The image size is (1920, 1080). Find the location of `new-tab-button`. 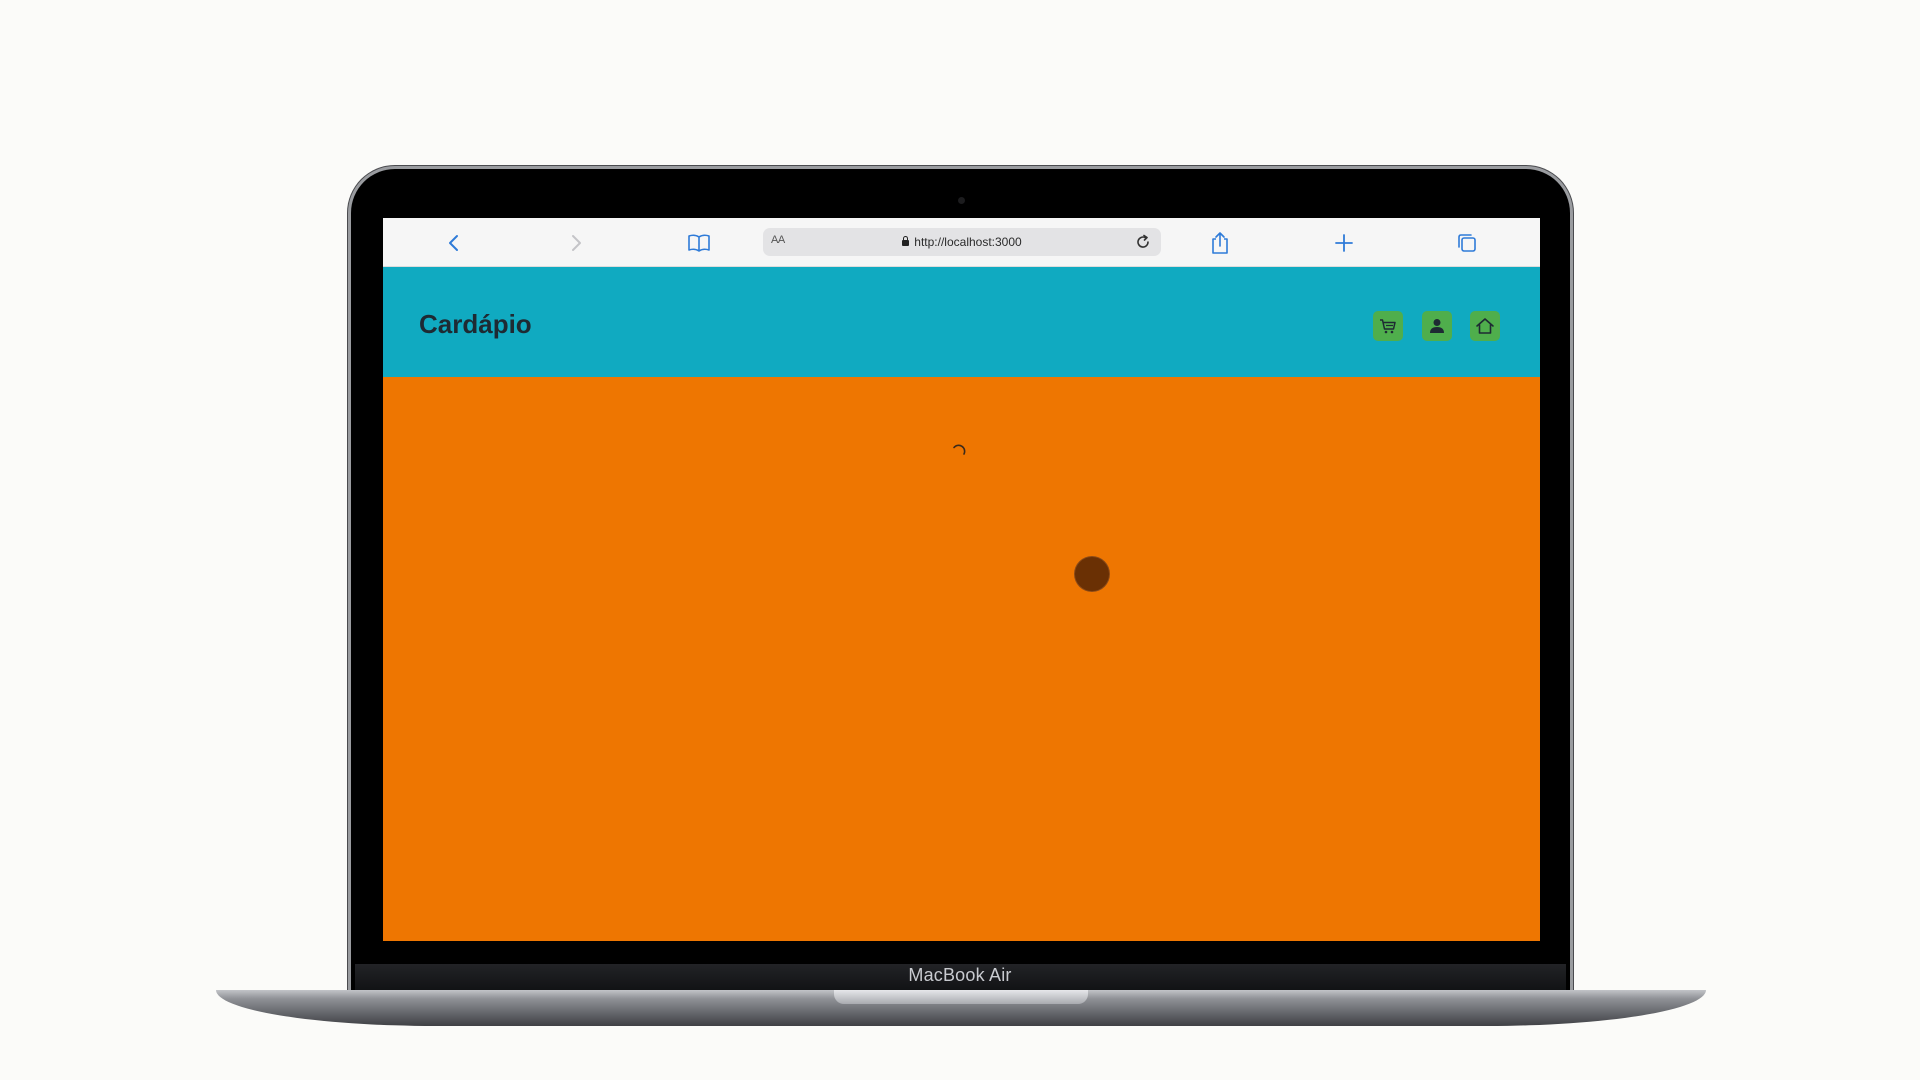

new-tab-button is located at coordinates (1344, 243).